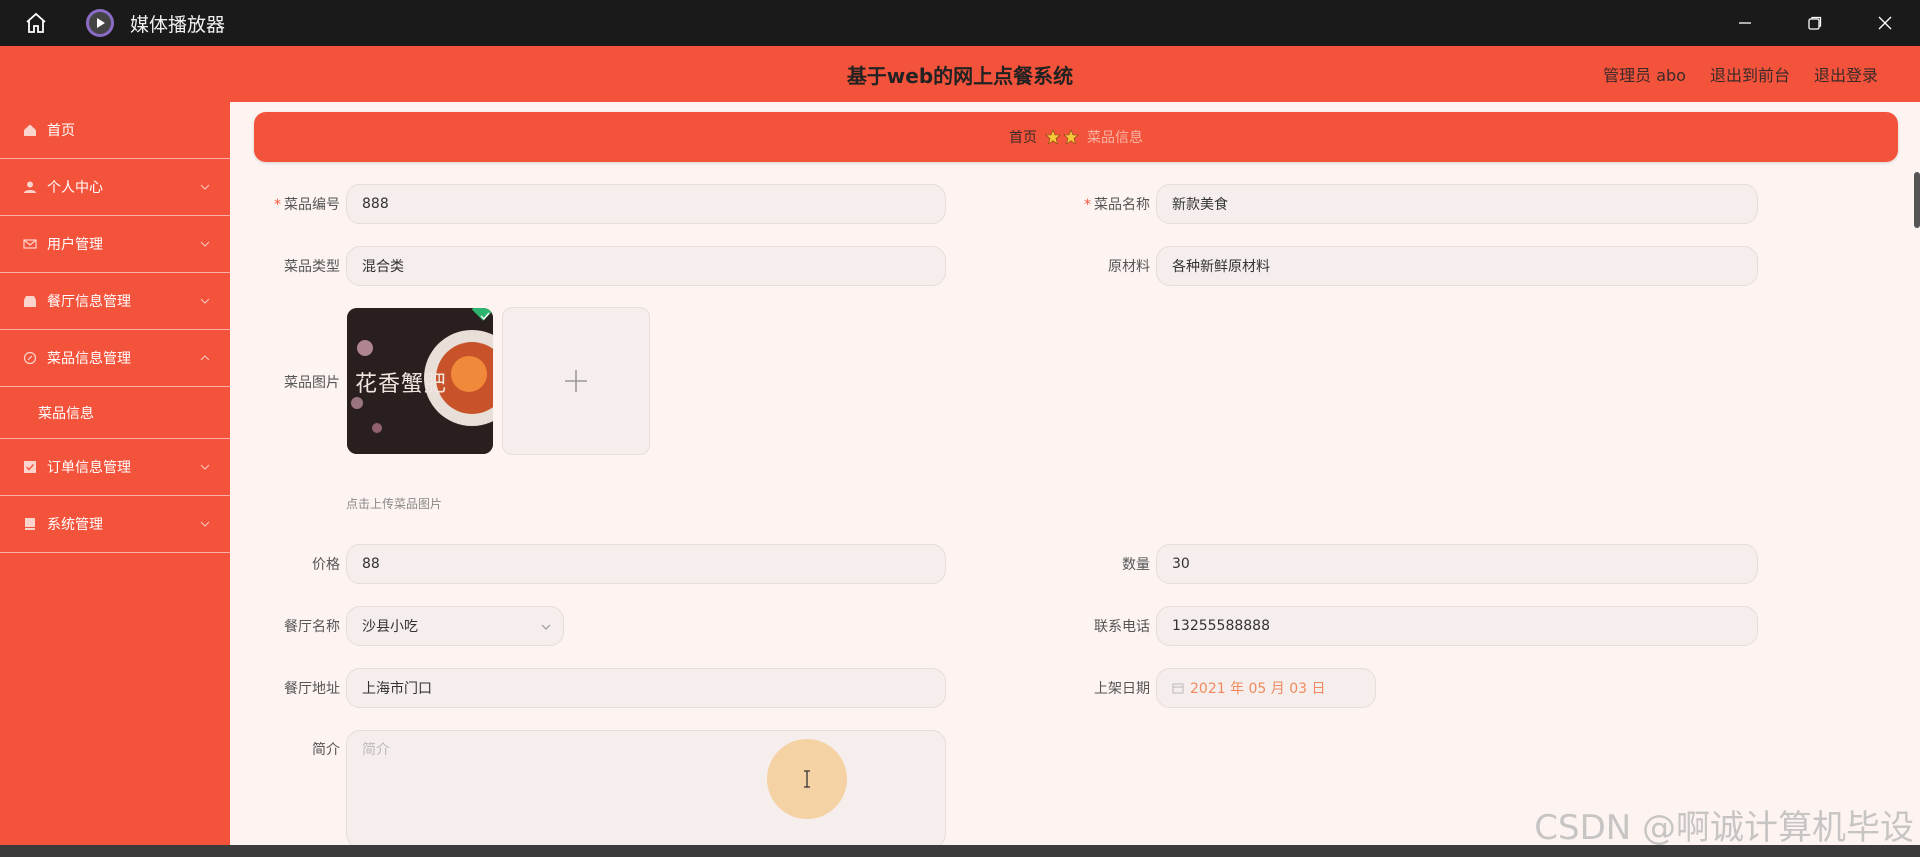 The height and width of the screenshot is (857, 1920). What do you see at coordinates (646, 204) in the screenshot?
I see `dish-no-input: 888` at bounding box center [646, 204].